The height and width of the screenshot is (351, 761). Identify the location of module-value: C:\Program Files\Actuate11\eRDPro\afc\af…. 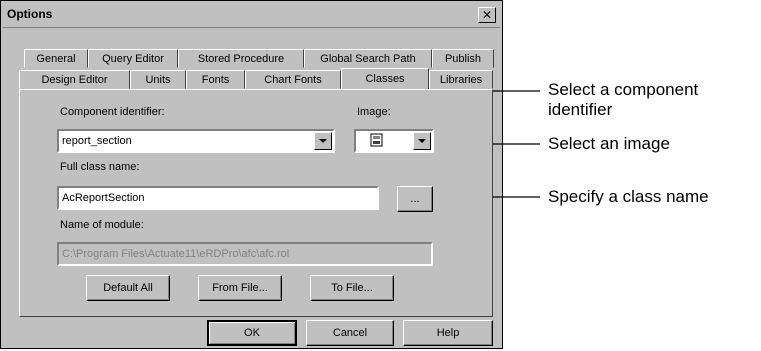
(176, 254).